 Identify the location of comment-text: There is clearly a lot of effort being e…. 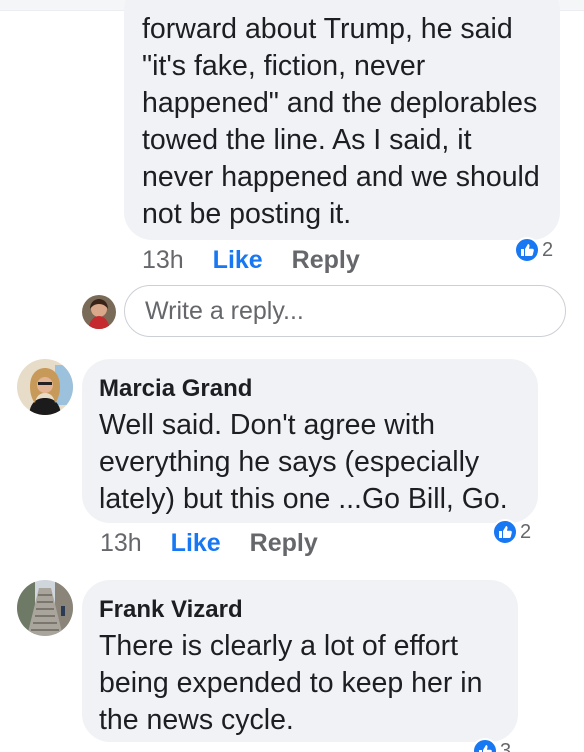
(291, 683).